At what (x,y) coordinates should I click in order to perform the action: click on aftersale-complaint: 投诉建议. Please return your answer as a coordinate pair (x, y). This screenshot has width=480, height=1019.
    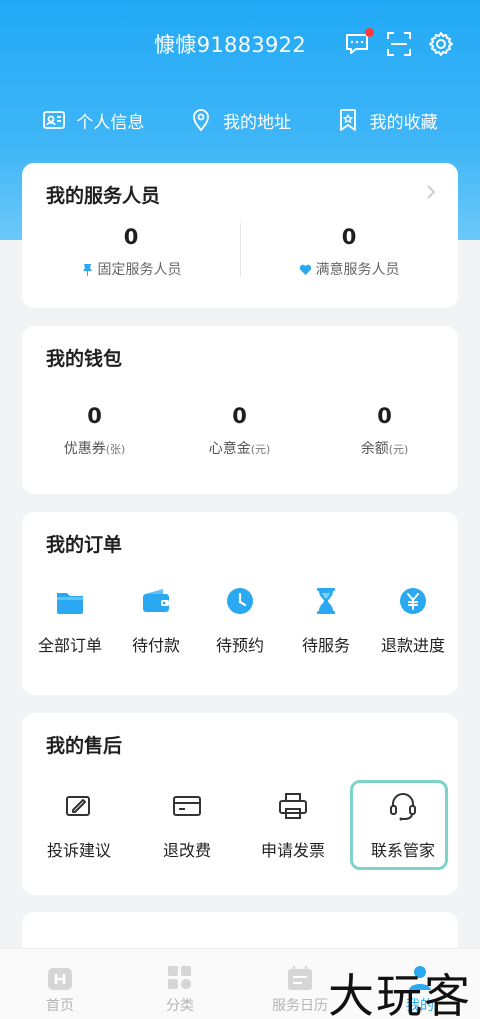
    Looking at the image, I should click on (79, 825).